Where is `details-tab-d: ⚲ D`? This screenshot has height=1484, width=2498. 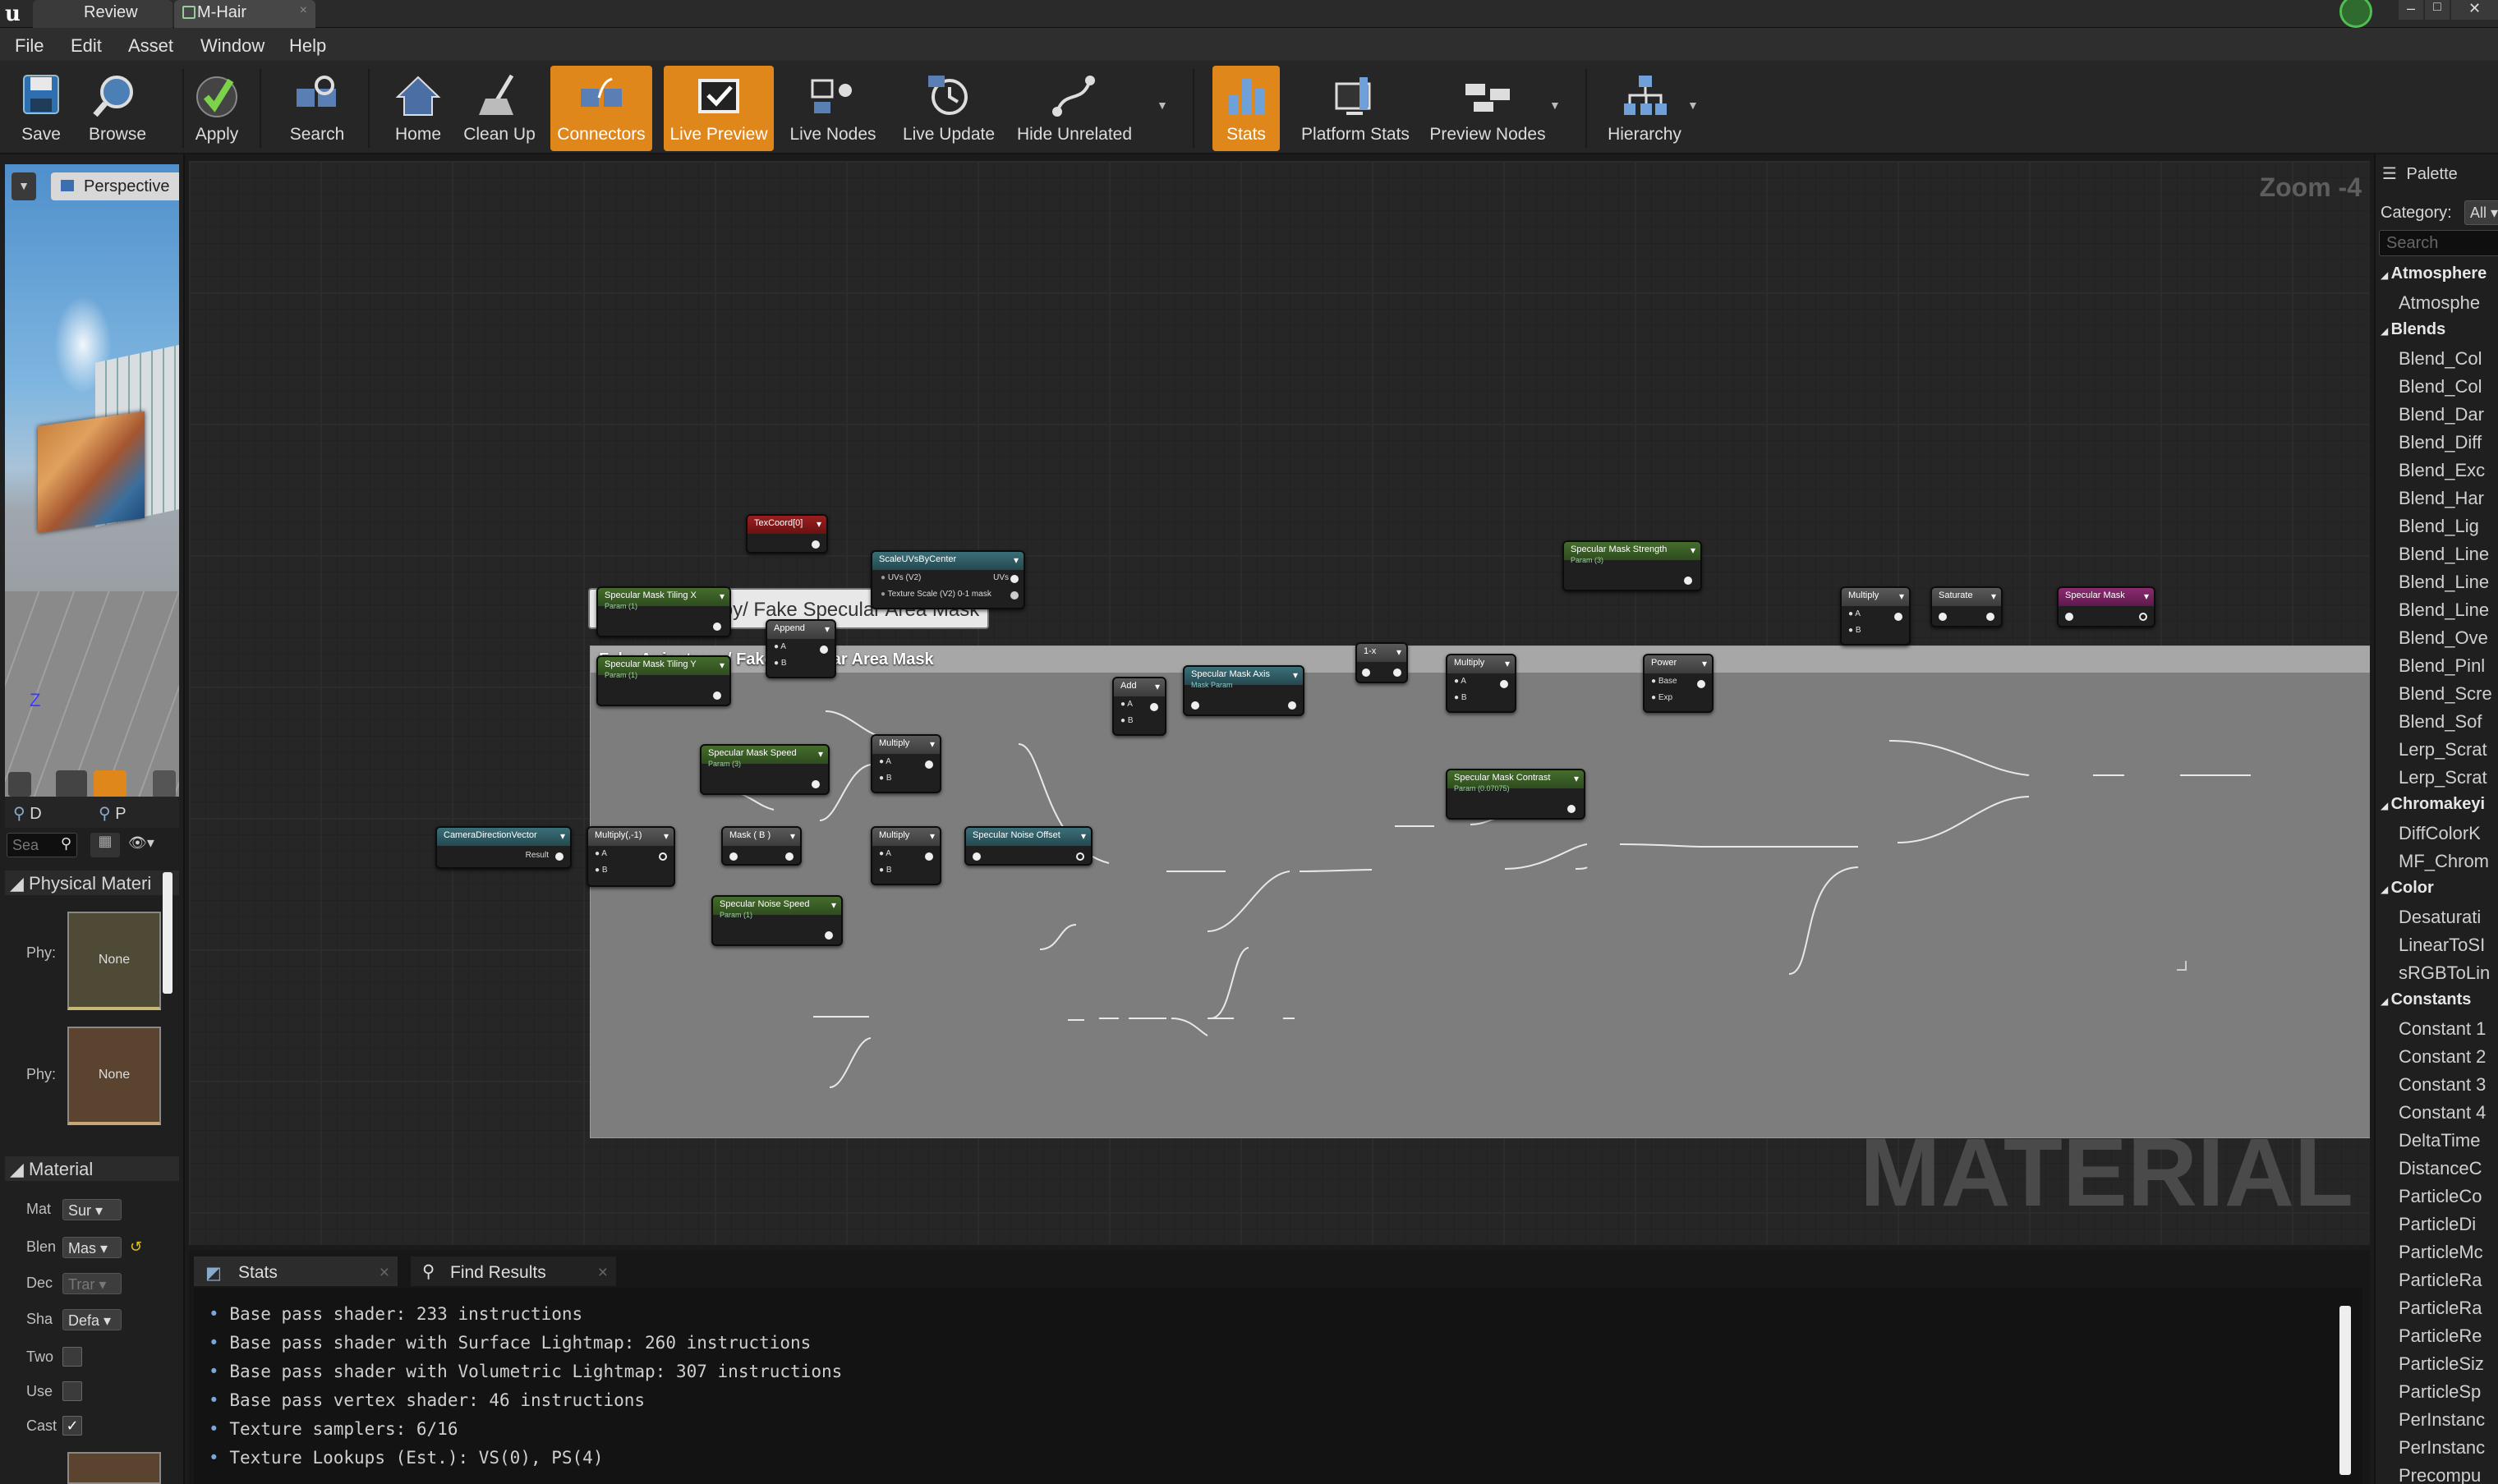
details-tab-d: ⚲ D is located at coordinates (28, 814).